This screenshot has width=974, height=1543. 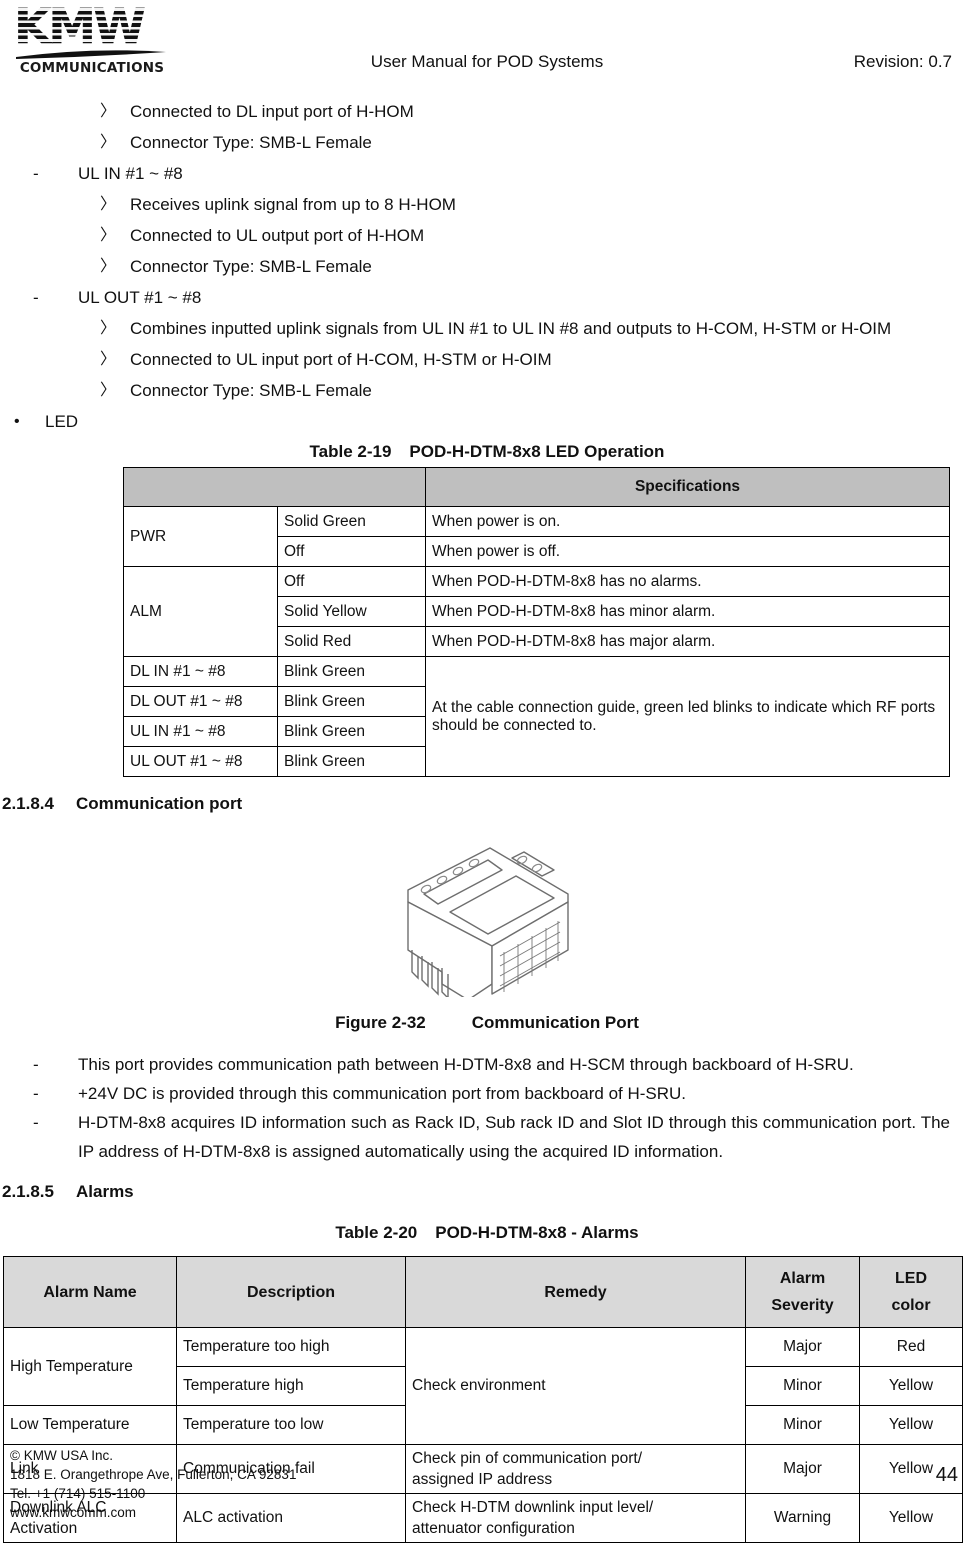 I want to click on table-2-19-caption-title: POD-H-DTM-8x8 LED Operation, so click(x=537, y=451).